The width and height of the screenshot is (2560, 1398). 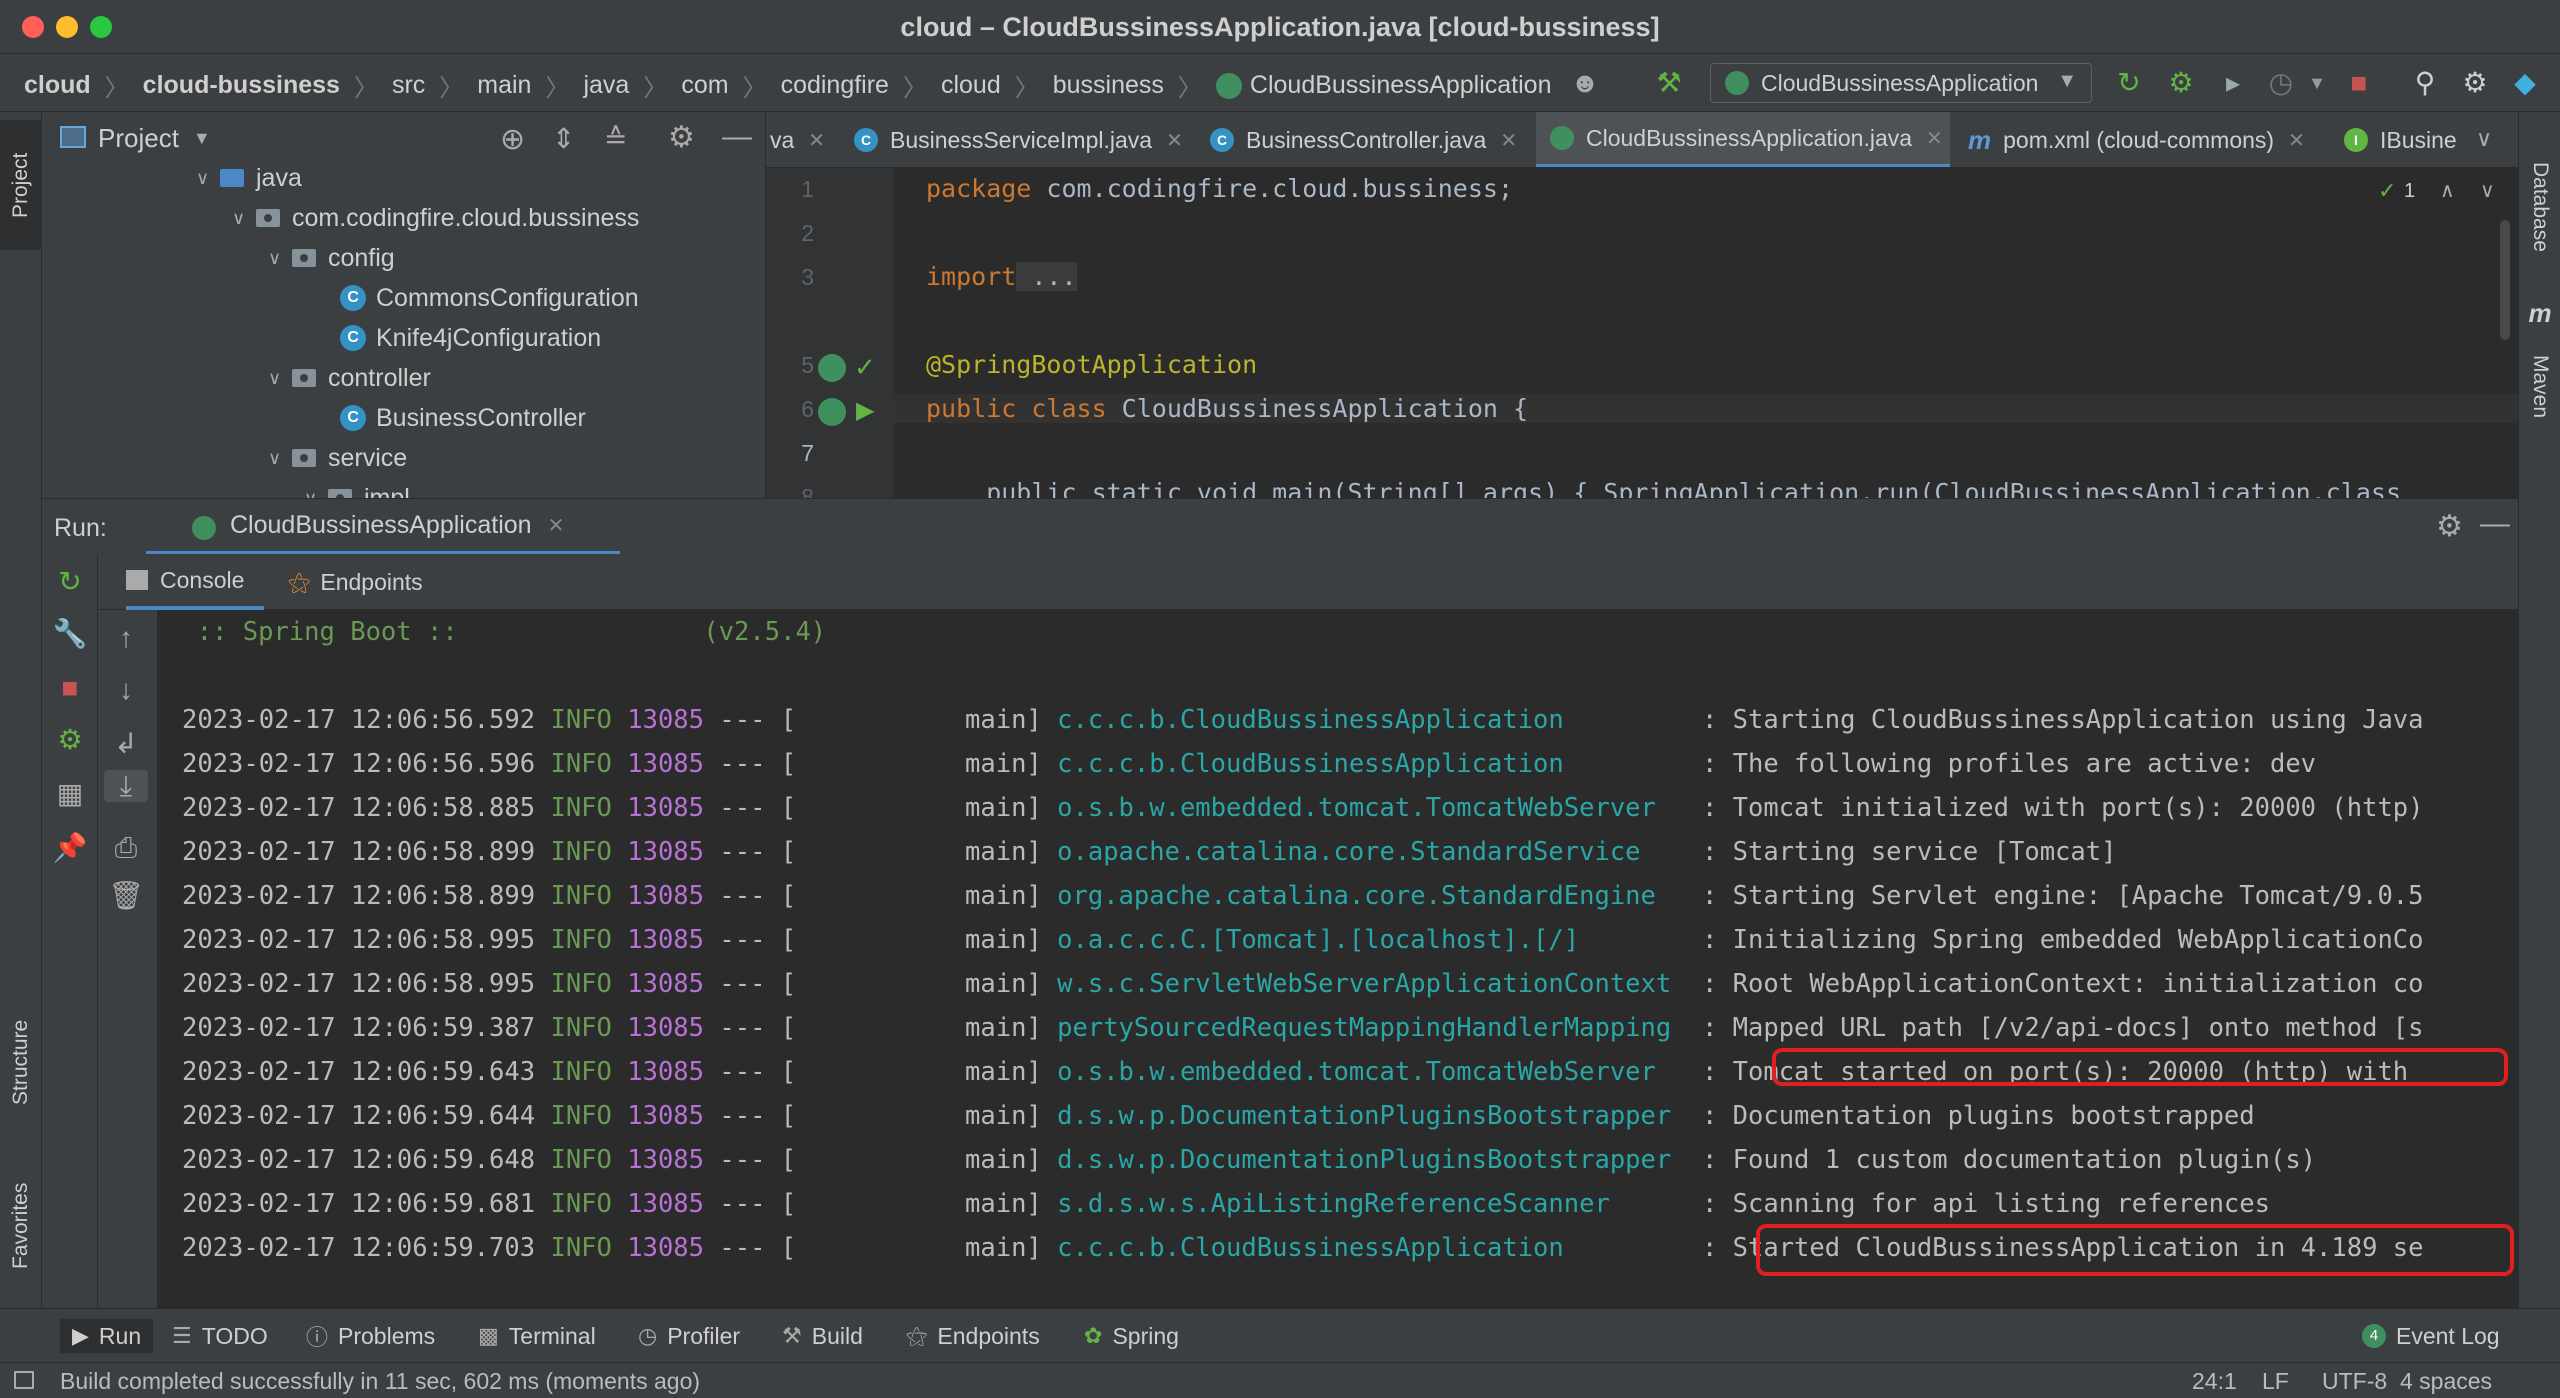 I want to click on arrow-down-icon: ↓, so click(x=126, y=690).